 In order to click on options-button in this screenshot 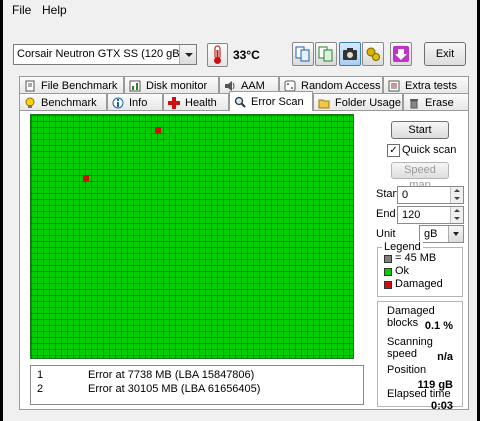, I will do `click(373, 54)`.